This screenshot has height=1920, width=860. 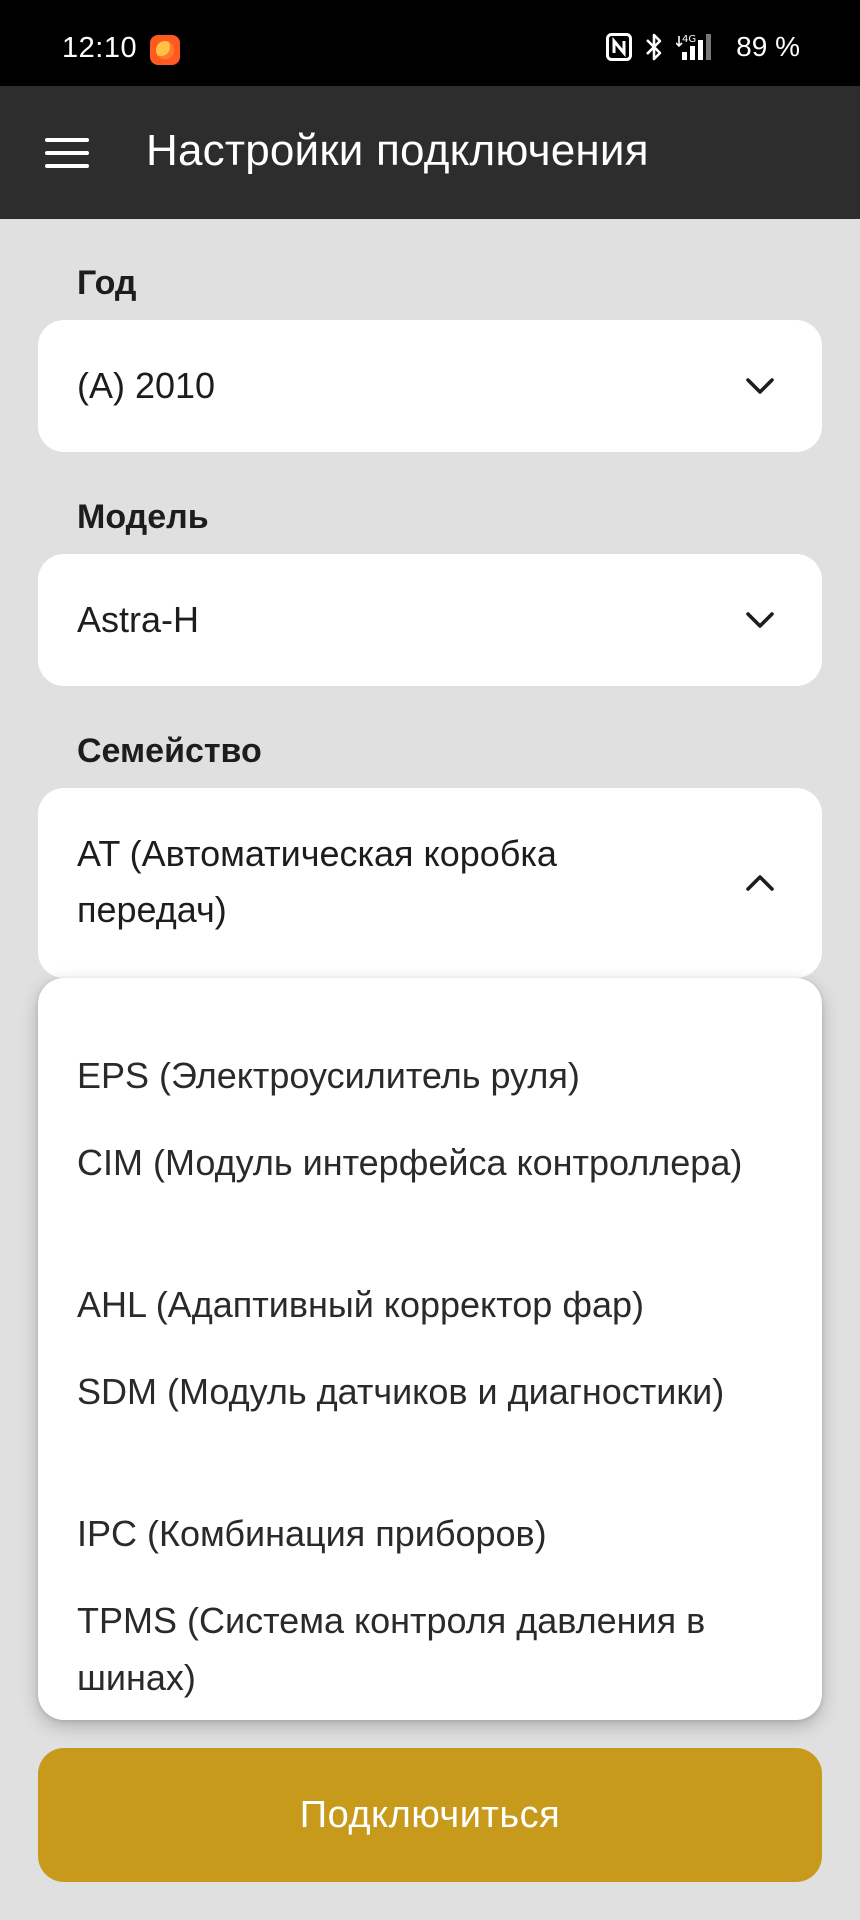 What do you see at coordinates (694, 47) in the screenshot?
I see `signal-icon: 4G` at bounding box center [694, 47].